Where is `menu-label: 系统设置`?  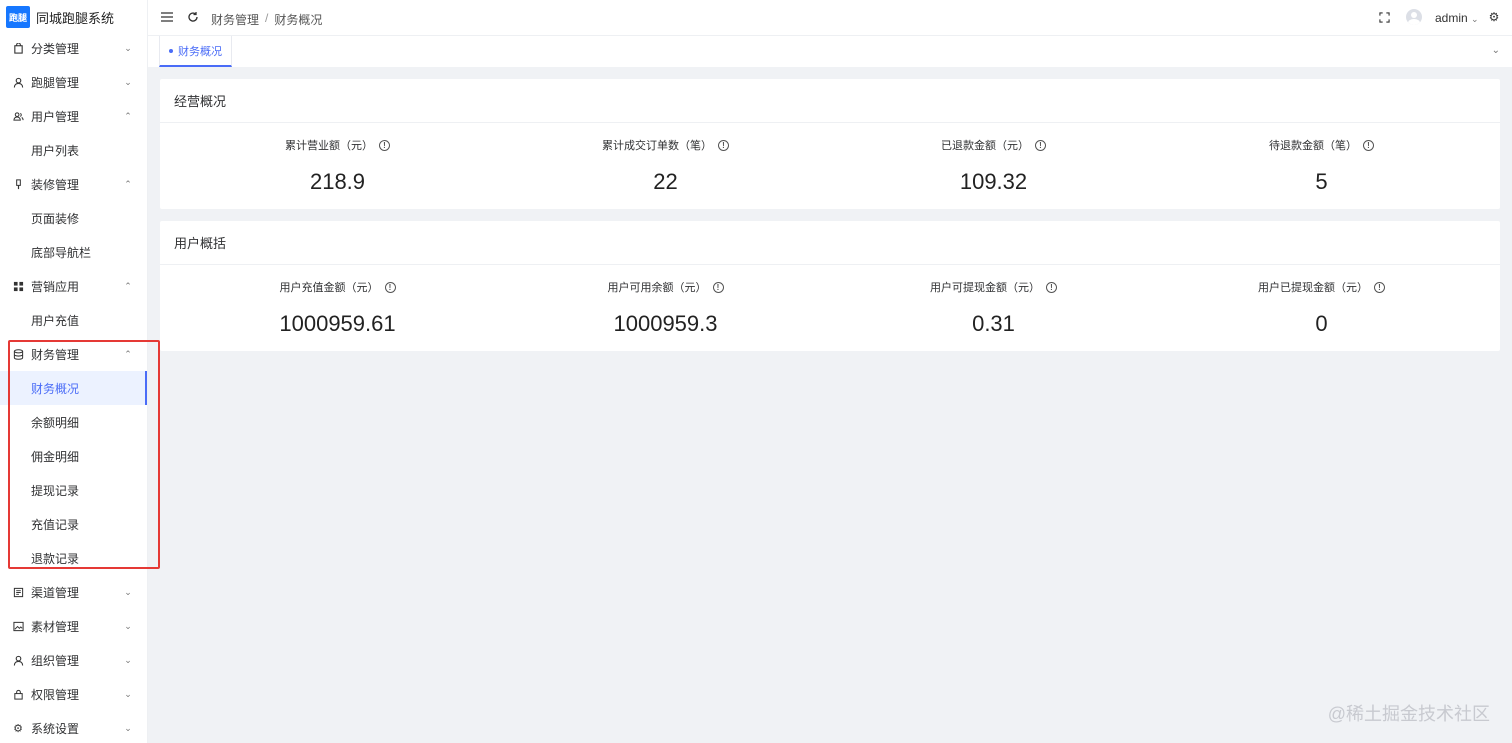 menu-label: 系统设置 is located at coordinates (55, 728).